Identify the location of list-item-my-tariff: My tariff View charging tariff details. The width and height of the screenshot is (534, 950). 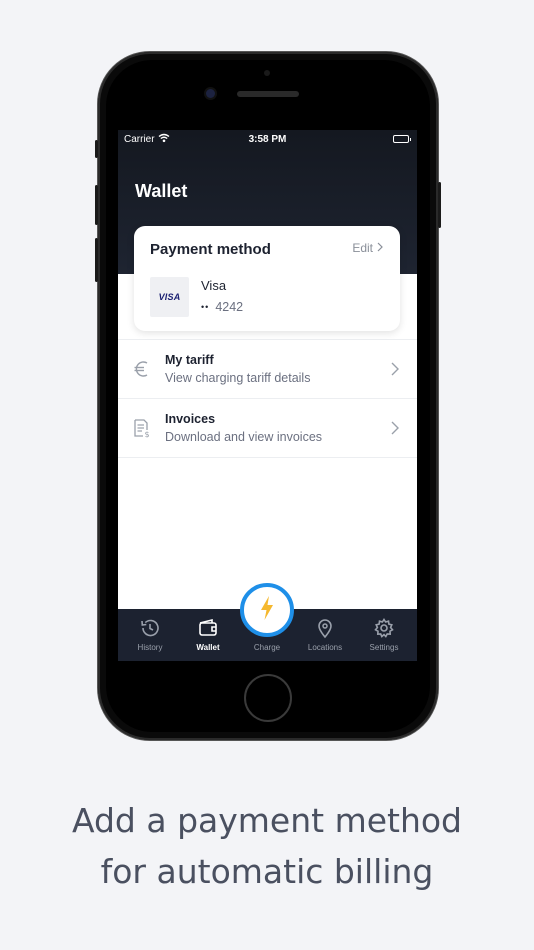
(267, 369).